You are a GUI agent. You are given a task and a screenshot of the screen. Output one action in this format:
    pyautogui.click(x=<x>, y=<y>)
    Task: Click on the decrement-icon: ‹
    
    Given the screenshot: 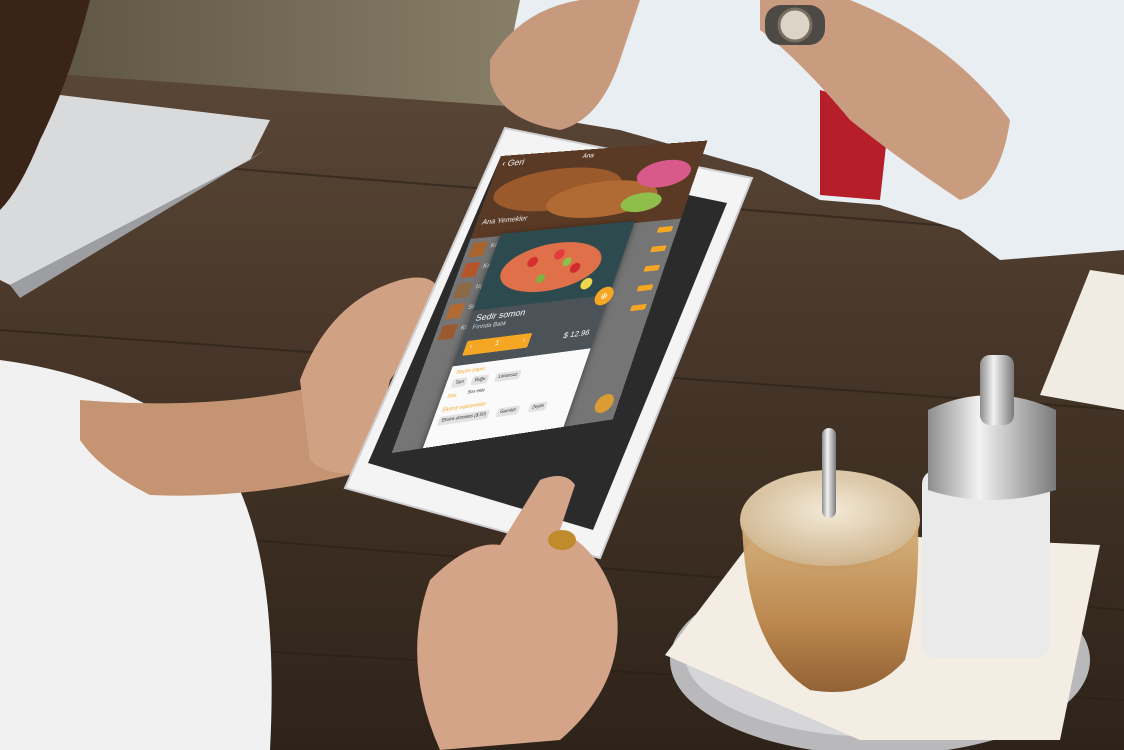 What is the action you would take?
    pyautogui.click(x=470, y=346)
    